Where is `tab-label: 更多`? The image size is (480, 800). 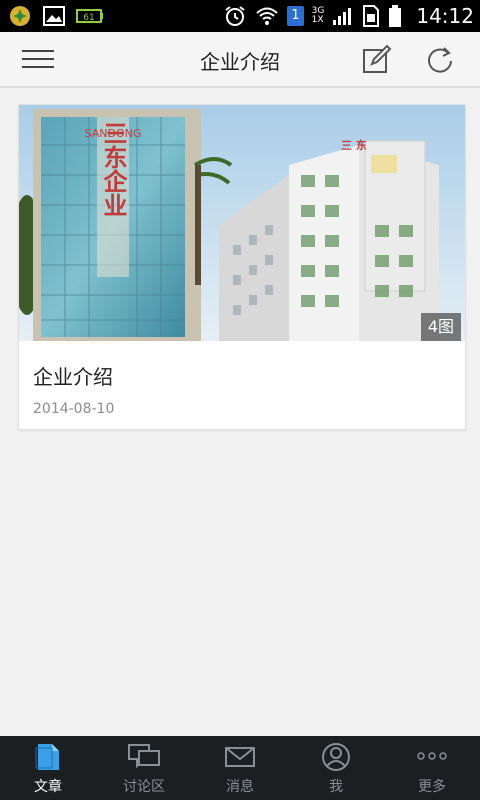 tab-label: 更多 is located at coordinates (432, 787).